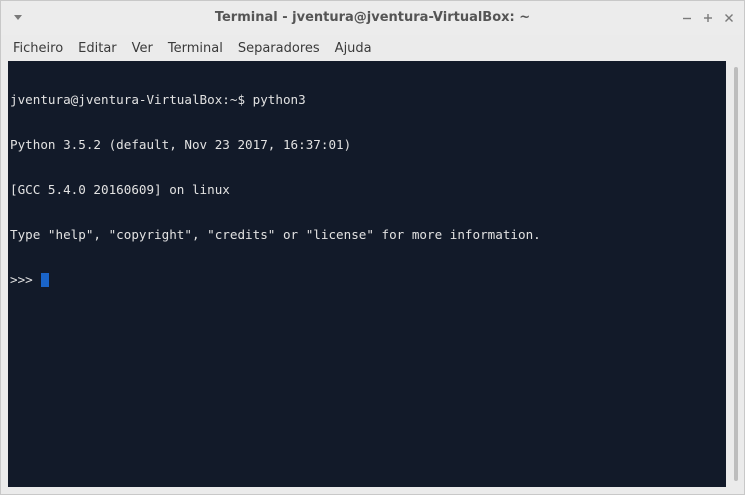 The height and width of the screenshot is (495, 745). What do you see at coordinates (21, 279) in the screenshot?
I see `python-prompt: >>>` at bounding box center [21, 279].